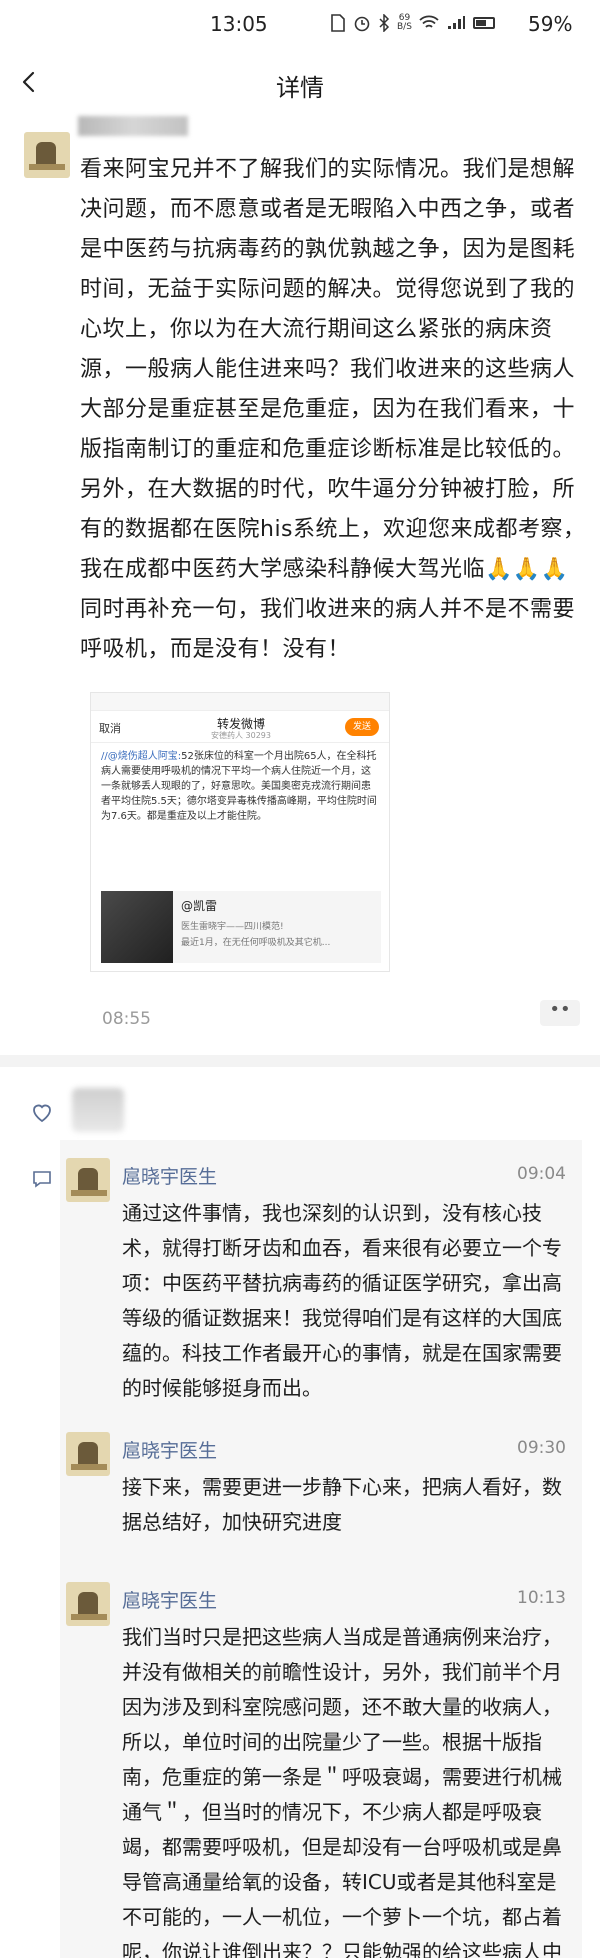 The height and width of the screenshot is (1958, 600). What do you see at coordinates (141, 756) in the screenshot?
I see `embed-mention: //@烧伤超人阿宝:` at bounding box center [141, 756].